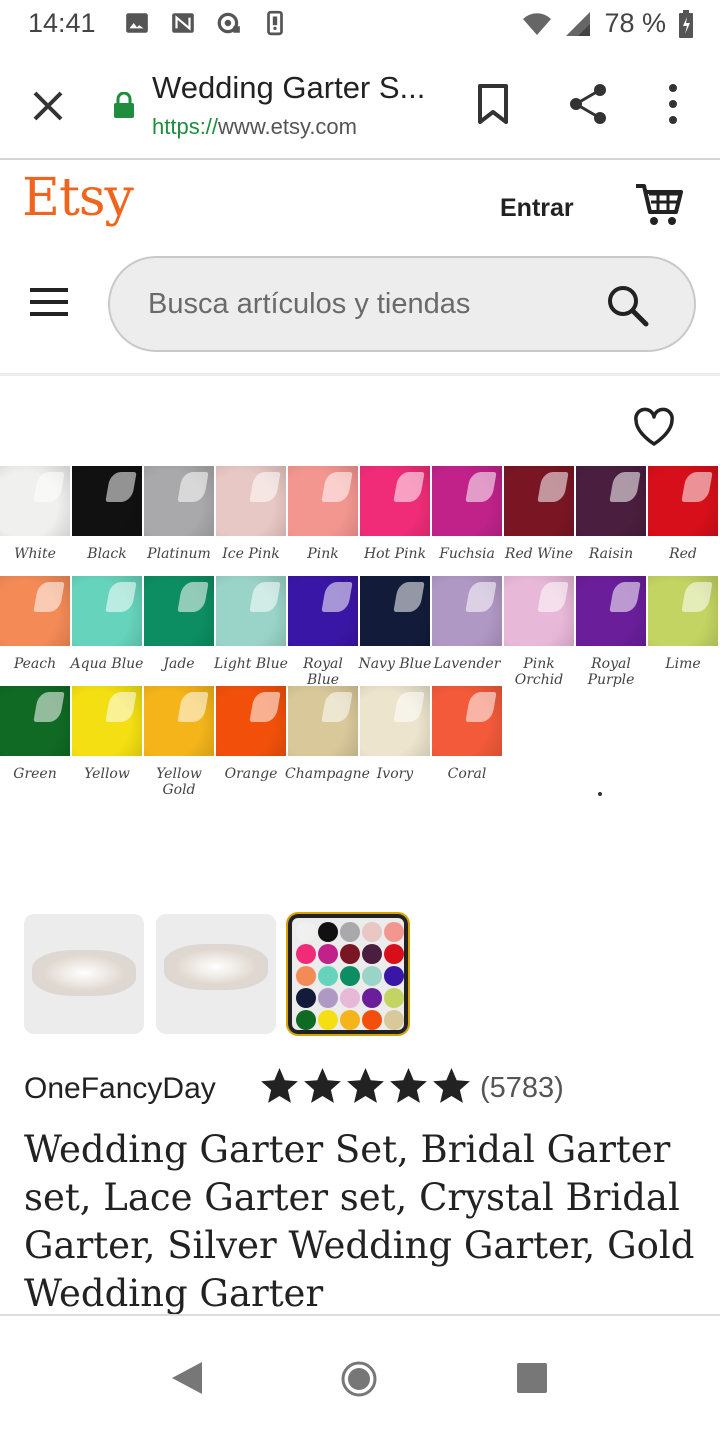 Image resolution: width=720 pixels, height=1440 pixels. What do you see at coordinates (522, 1088) in the screenshot?
I see `review-count: (5783)` at bounding box center [522, 1088].